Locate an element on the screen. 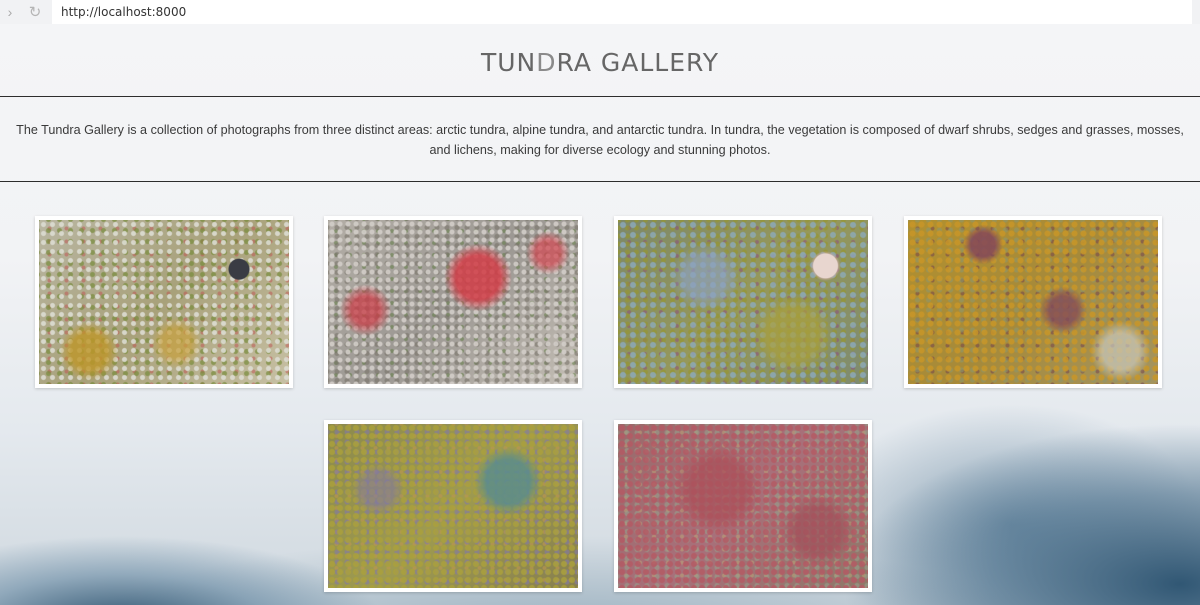 Image resolution: width=1200 pixels, height=605 pixels. page-title: TUNDRA GALLERY is located at coordinates (600, 62).